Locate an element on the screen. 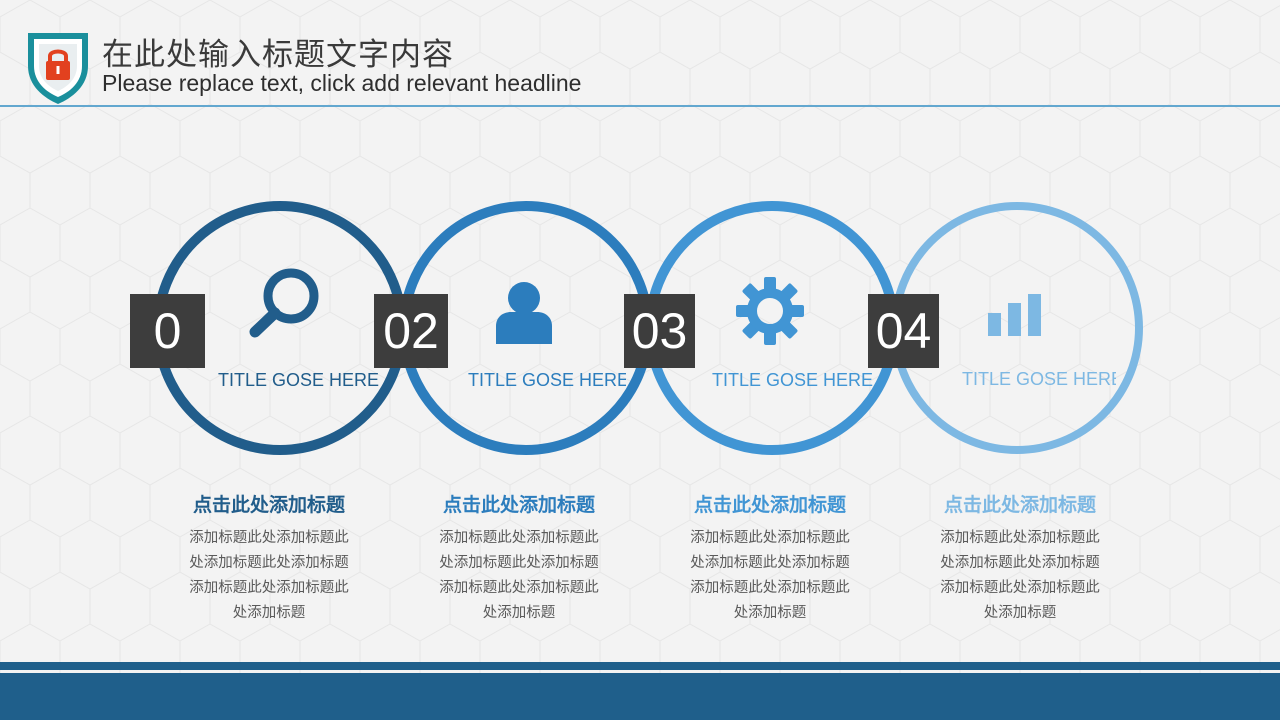 This screenshot has width=1280, height=720. gear-icon is located at coordinates (770, 311).